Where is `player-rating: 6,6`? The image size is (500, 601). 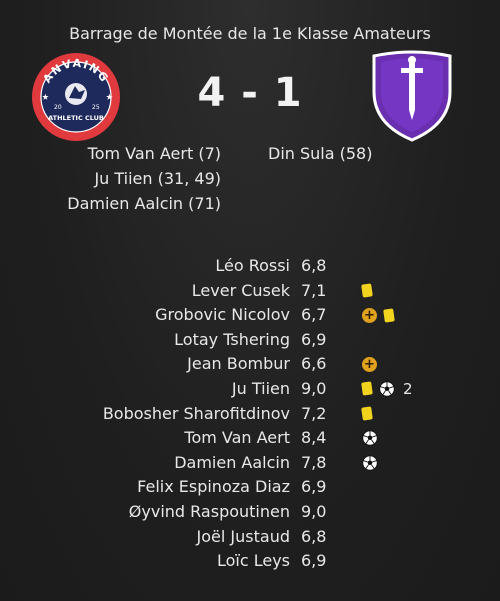
player-rating: 6,6 is located at coordinates (314, 364).